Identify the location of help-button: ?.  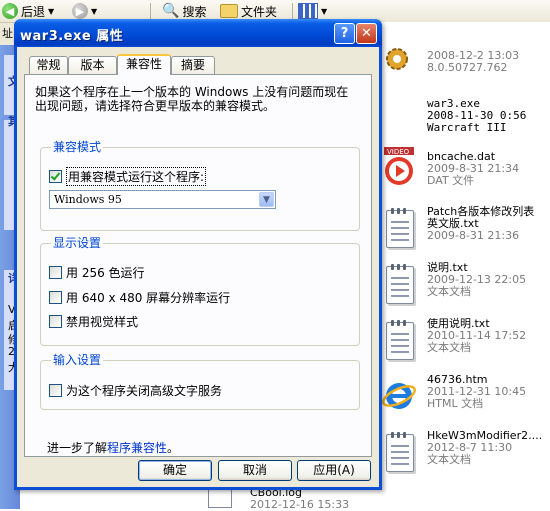
(344, 33).